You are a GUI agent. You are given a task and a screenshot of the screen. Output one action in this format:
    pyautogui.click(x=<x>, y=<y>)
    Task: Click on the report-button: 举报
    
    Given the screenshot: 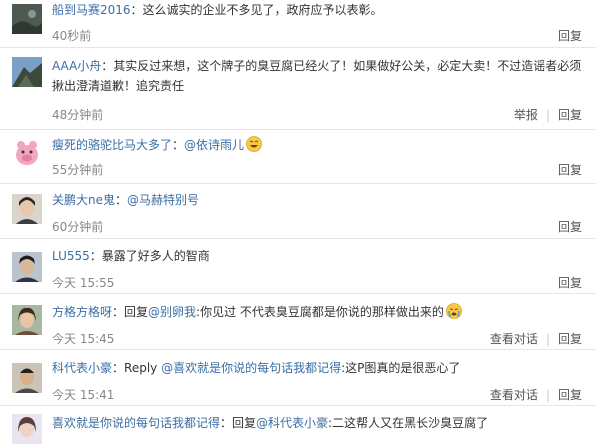 What is the action you would take?
    pyautogui.click(x=526, y=115)
    